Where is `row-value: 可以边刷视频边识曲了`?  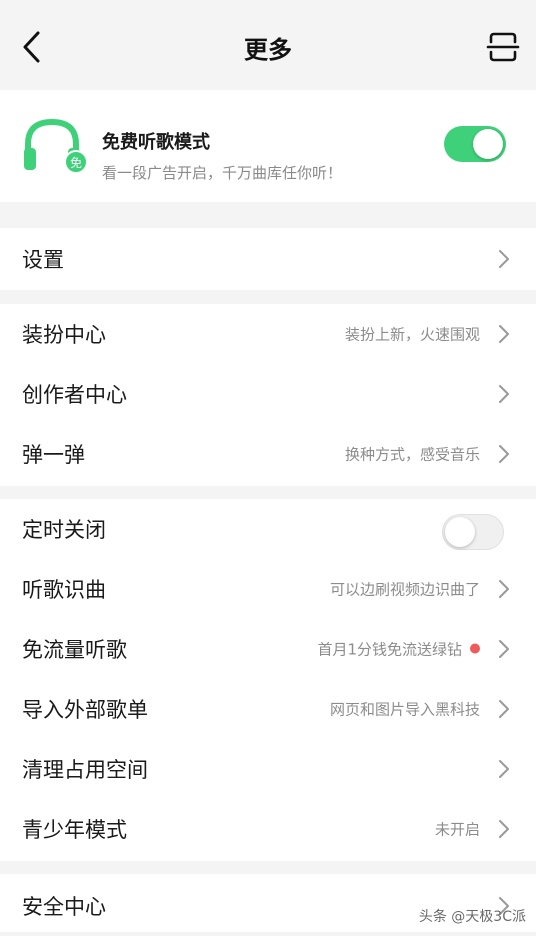
row-value: 可以边刷视频边识曲了 is located at coordinates (405, 589).